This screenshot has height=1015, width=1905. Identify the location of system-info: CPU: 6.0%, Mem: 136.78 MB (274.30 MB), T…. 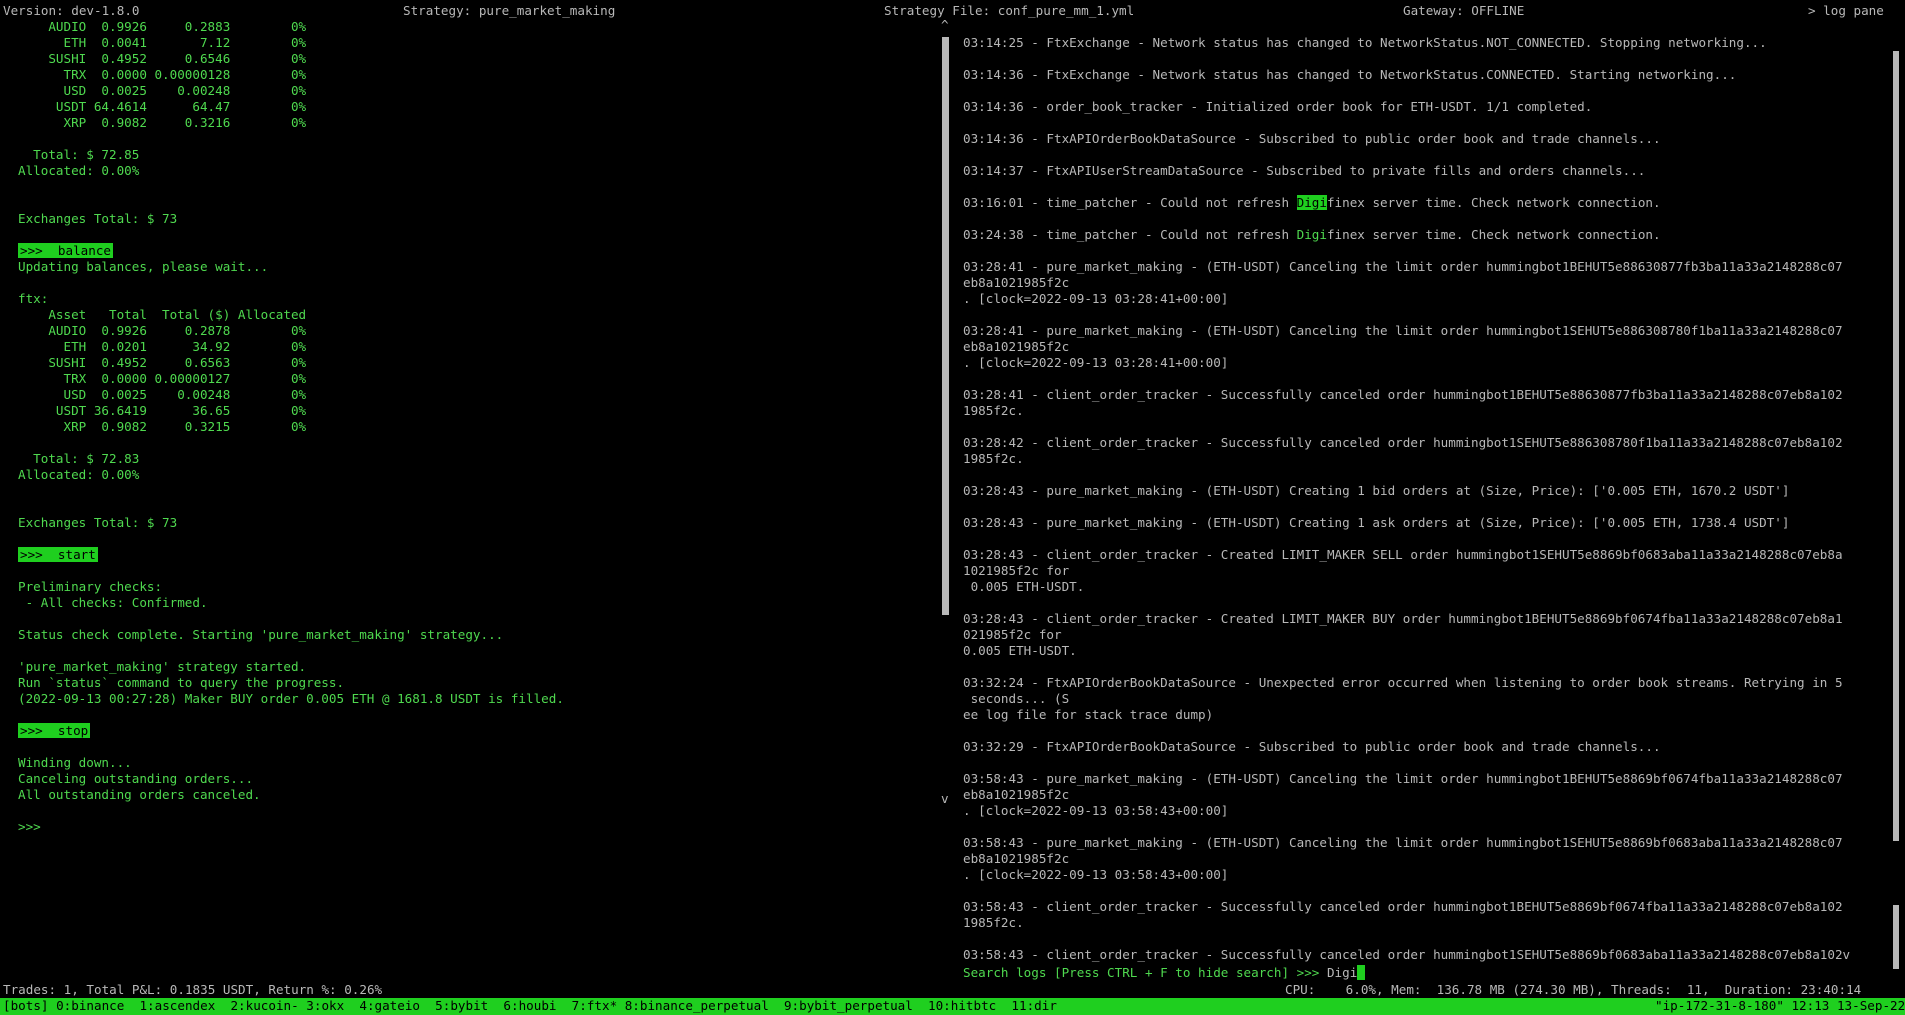
(1573, 989).